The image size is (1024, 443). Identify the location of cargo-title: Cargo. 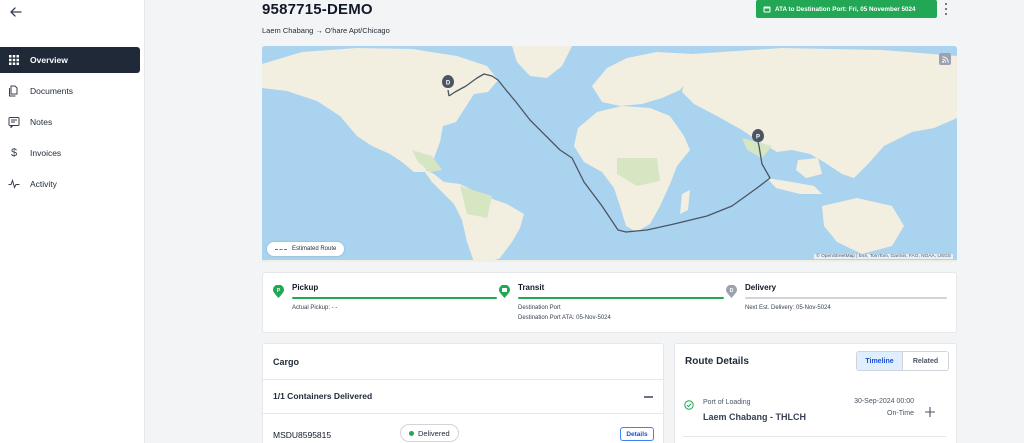
(286, 362).